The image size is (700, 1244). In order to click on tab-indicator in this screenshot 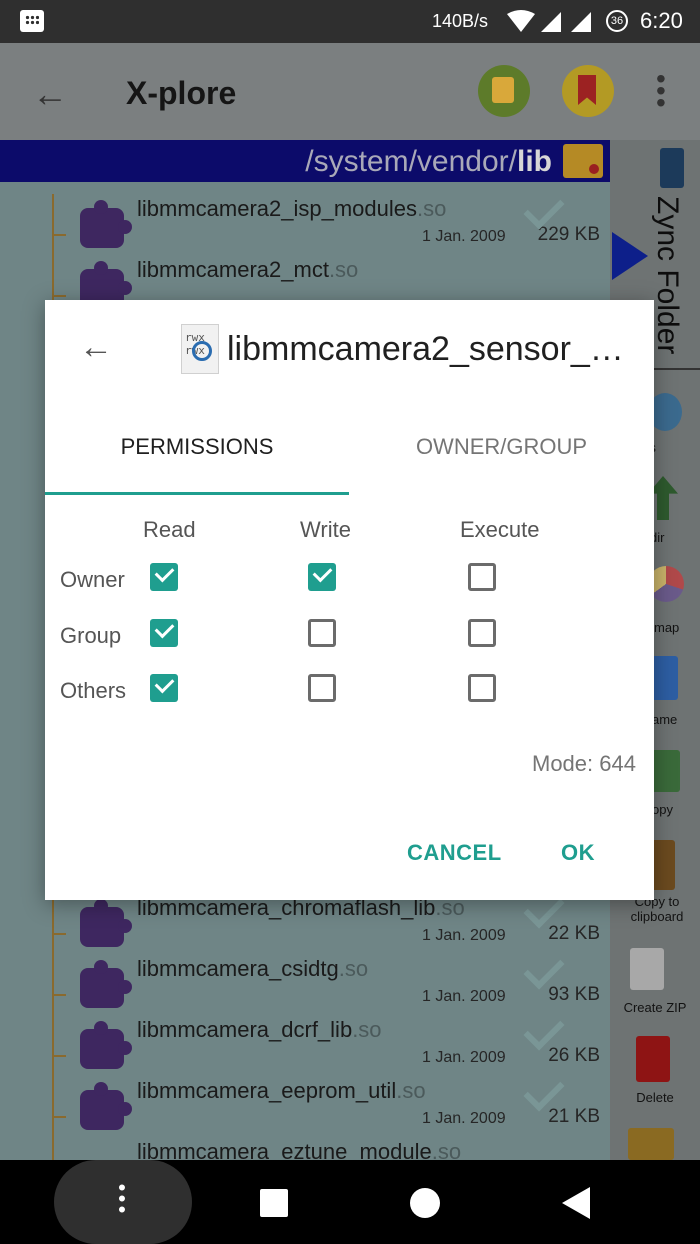, I will do `click(197, 493)`.